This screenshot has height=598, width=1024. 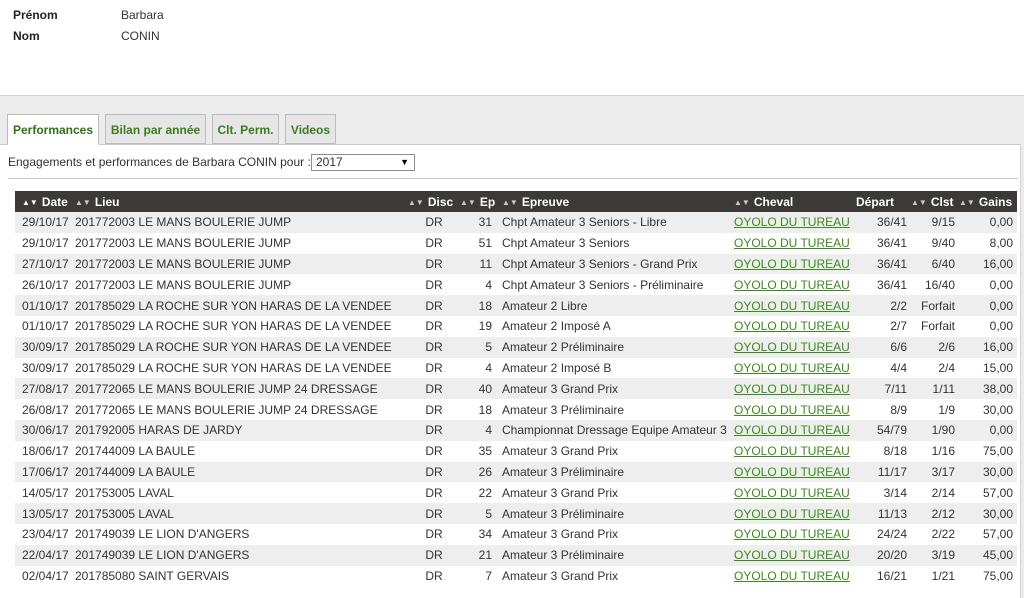 What do you see at coordinates (310, 129) in the screenshot?
I see `tab-videos: Videos` at bounding box center [310, 129].